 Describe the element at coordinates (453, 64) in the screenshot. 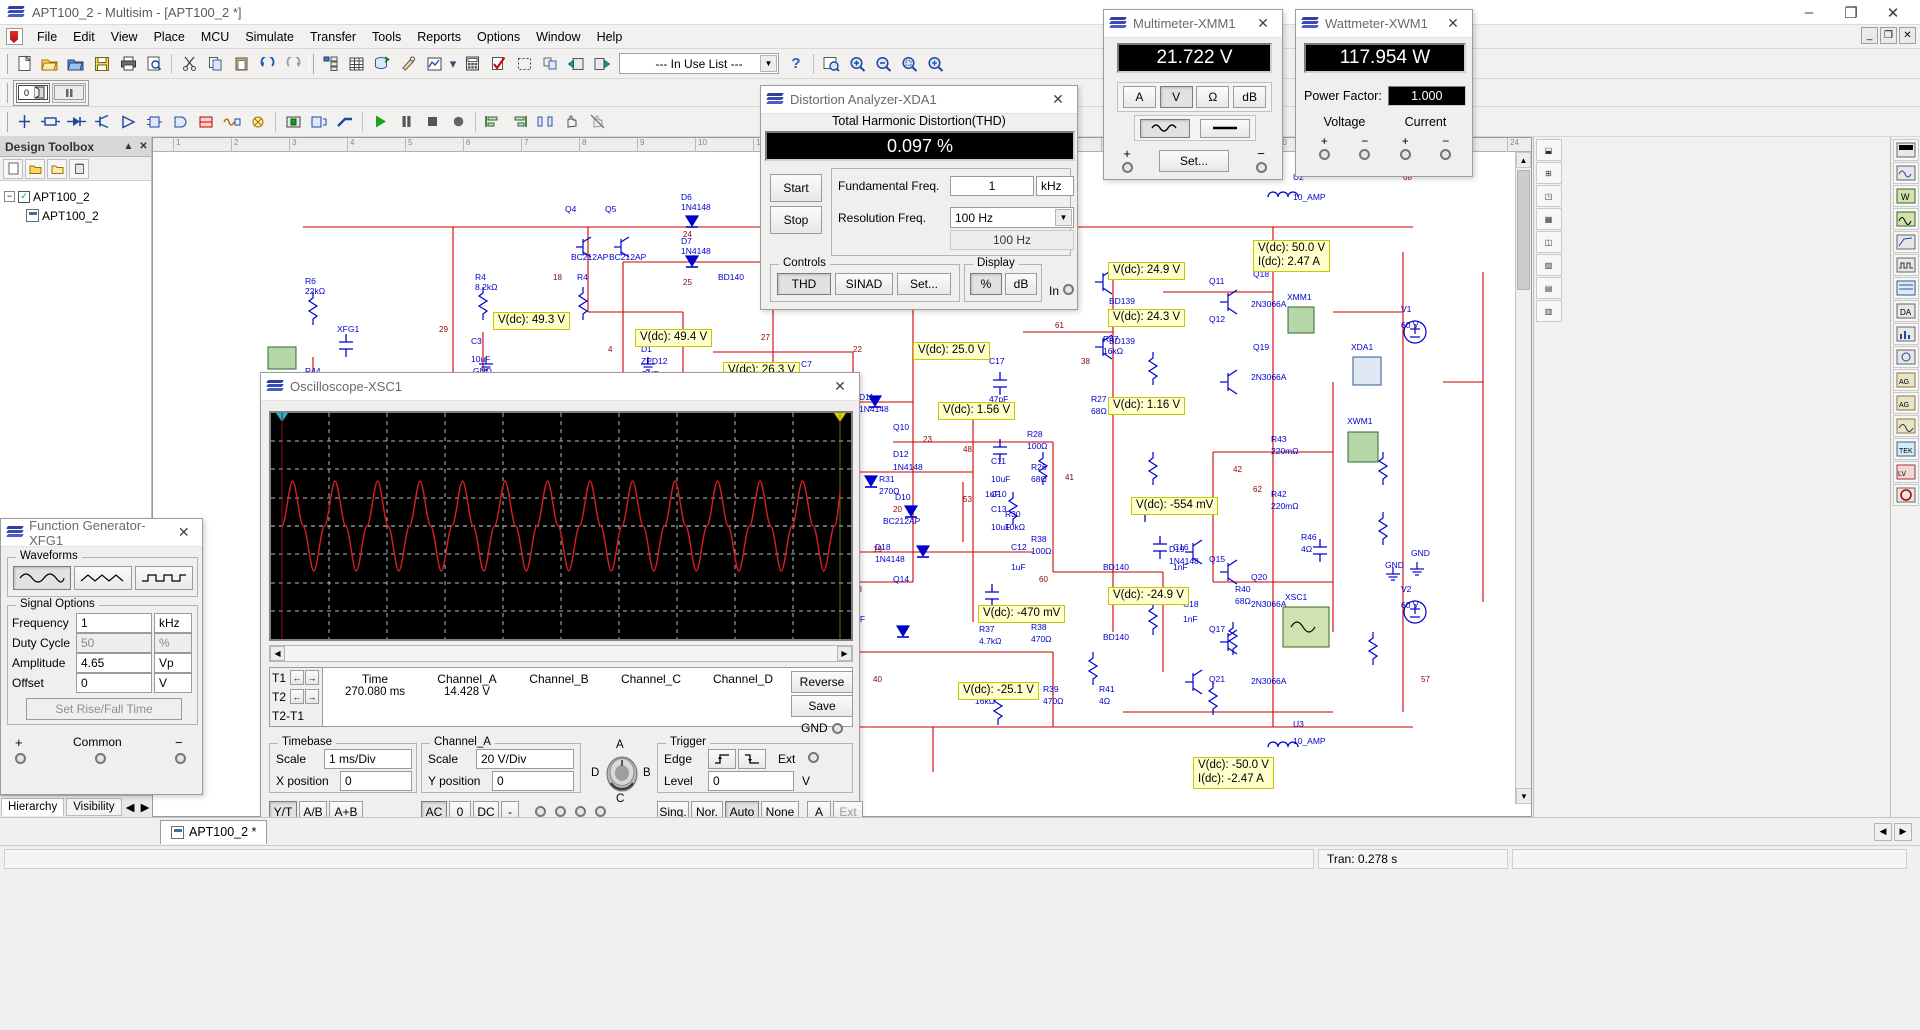

I see `grapher-dropdown-icon: ▾` at that location.